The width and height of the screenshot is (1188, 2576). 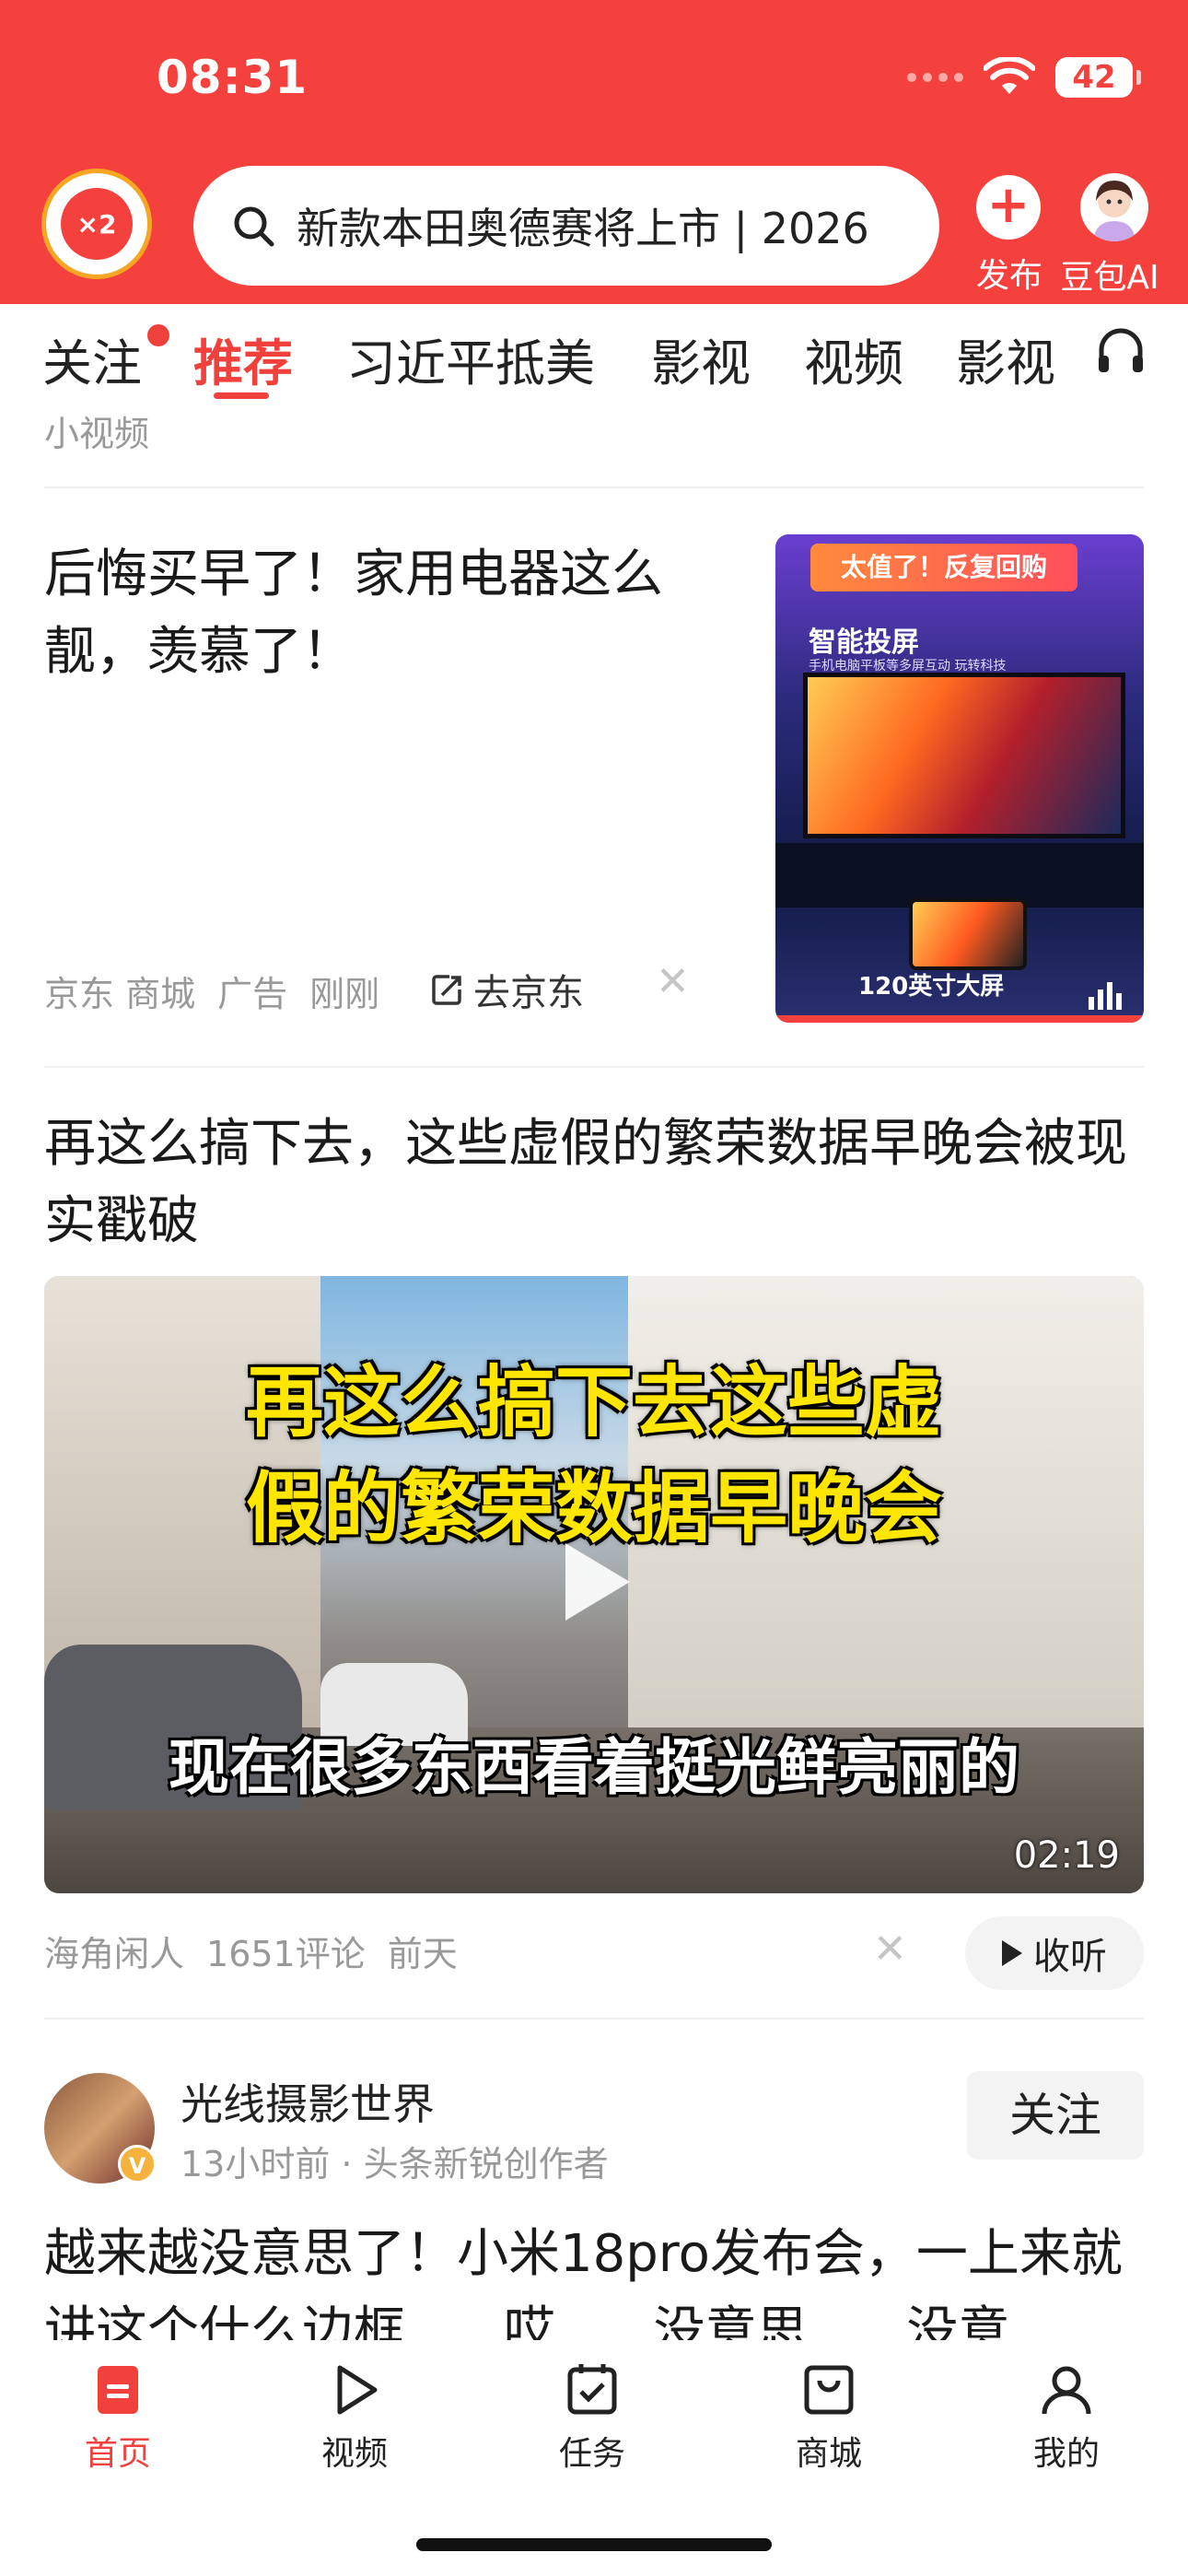 What do you see at coordinates (137, 2164) in the screenshot?
I see `verified-badge-icon: V` at bounding box center [137, 2164].